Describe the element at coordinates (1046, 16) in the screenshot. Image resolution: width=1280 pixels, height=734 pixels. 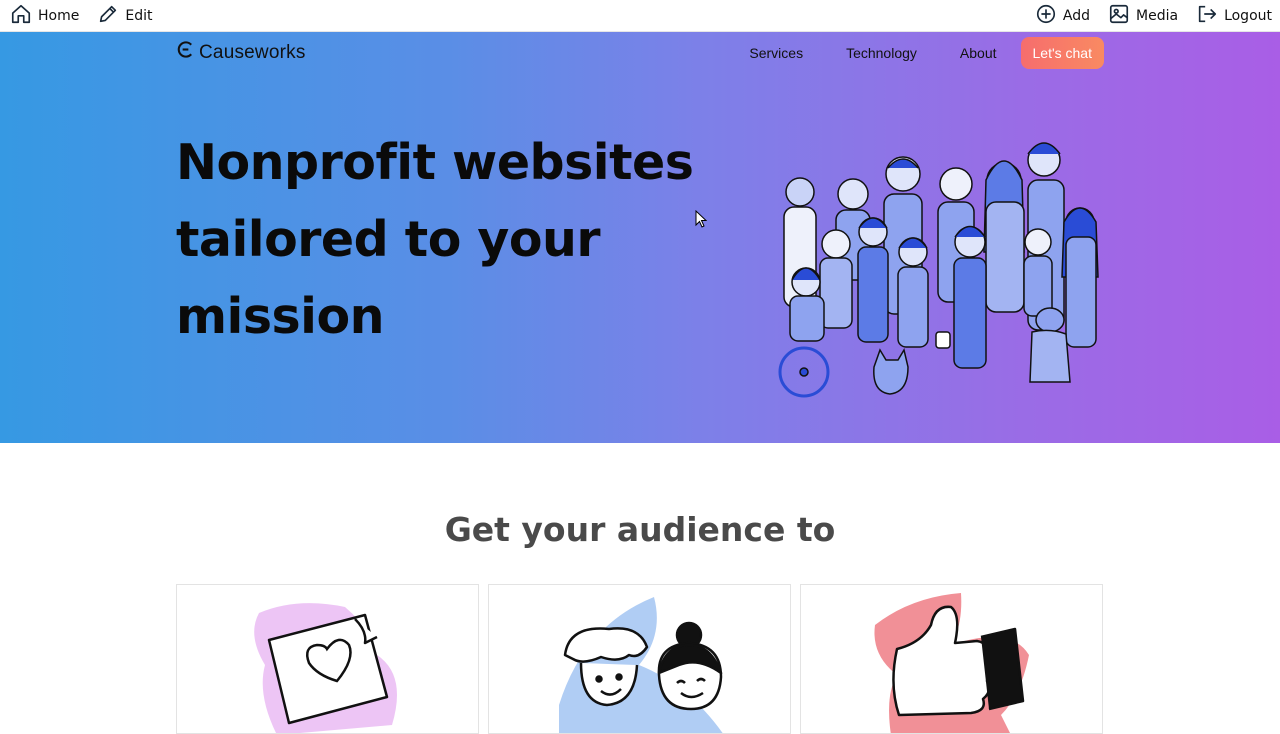
I see `plus-circle-icon` at that location.